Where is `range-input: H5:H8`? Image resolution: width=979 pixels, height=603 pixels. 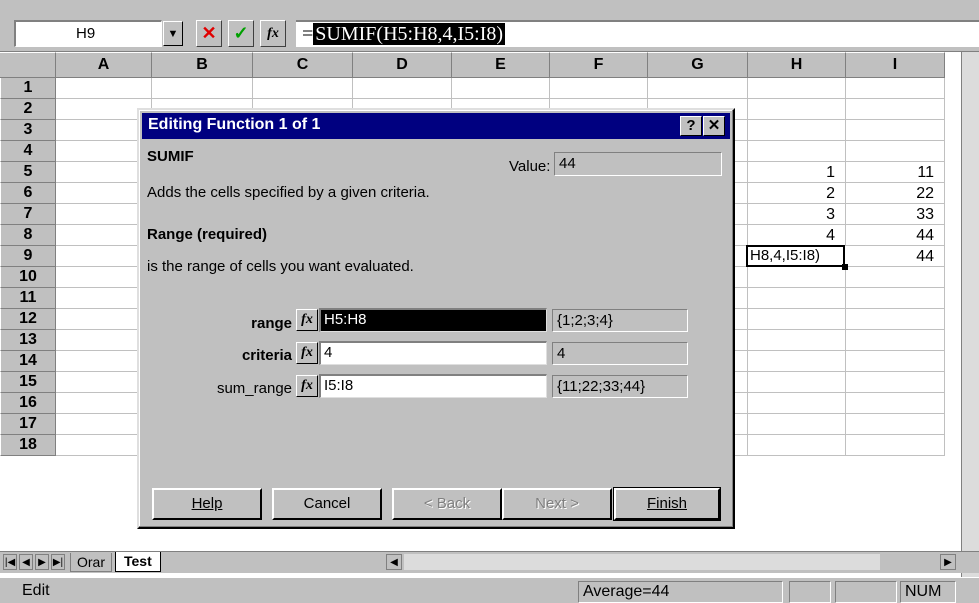 range-input: H5:H8 is located at coordinates (433, 320).